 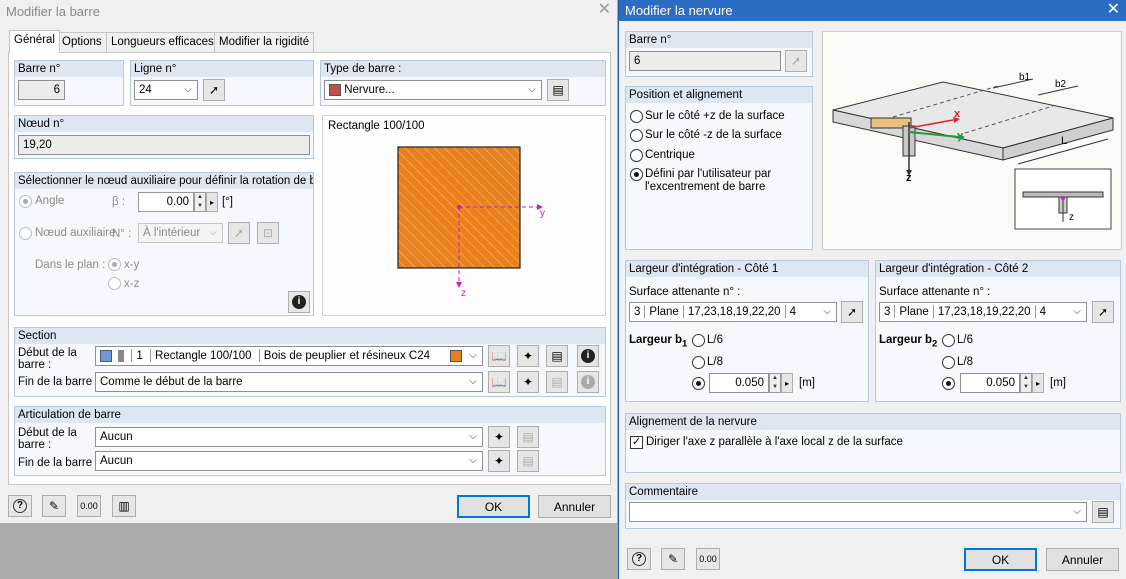 What do you see at coordinates (239, 233) in the screenshot?
I see `pick-aux-node-button: ➚` at bounding box center [239, 233].